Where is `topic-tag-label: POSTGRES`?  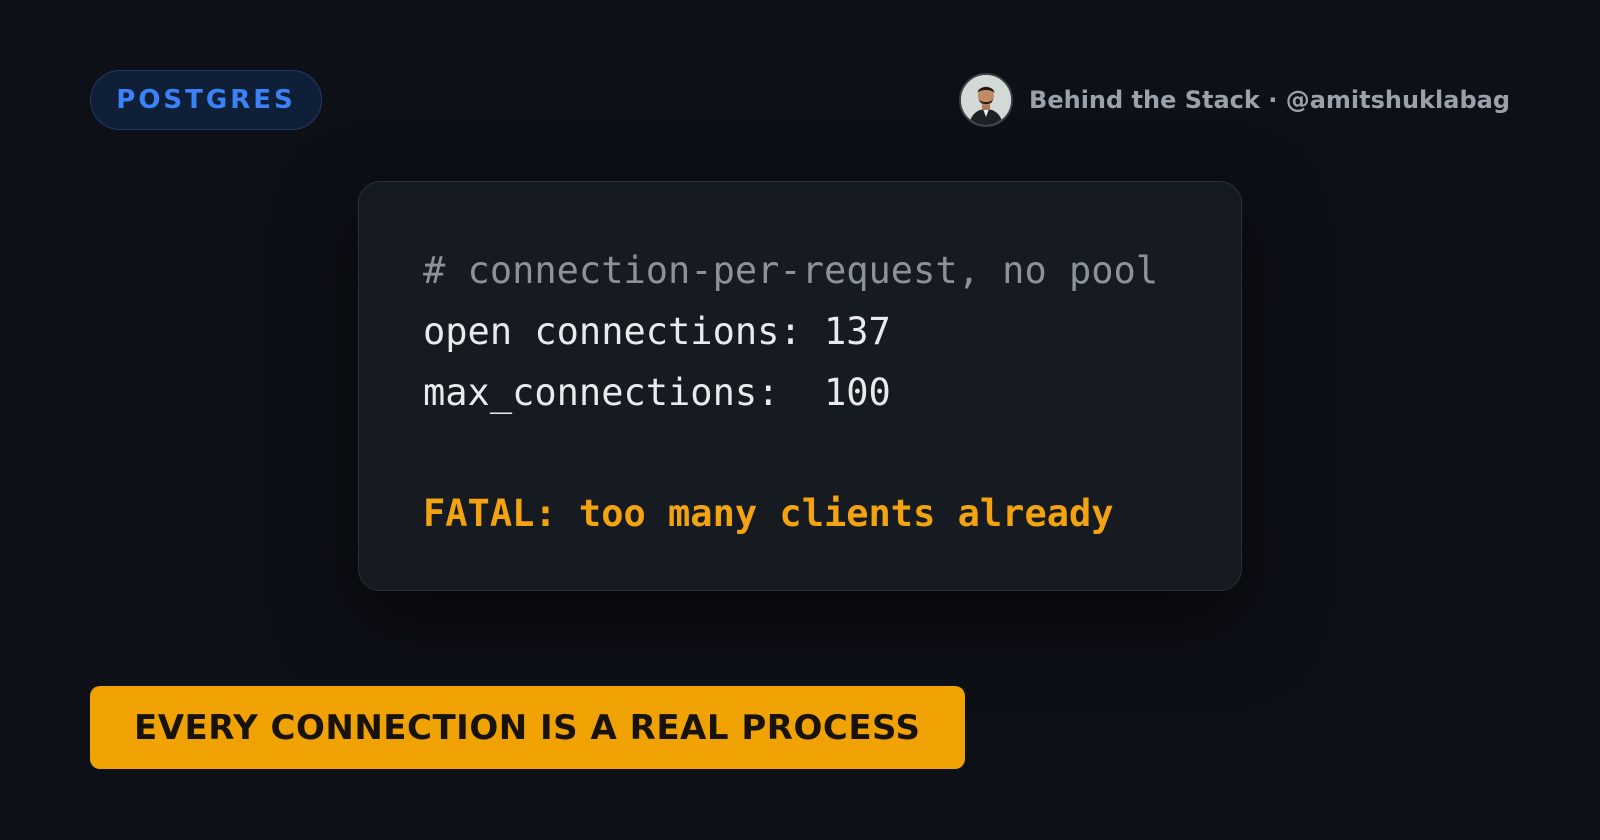 topic-tag-label: POSTGRES is located at coordinates (206, 100).